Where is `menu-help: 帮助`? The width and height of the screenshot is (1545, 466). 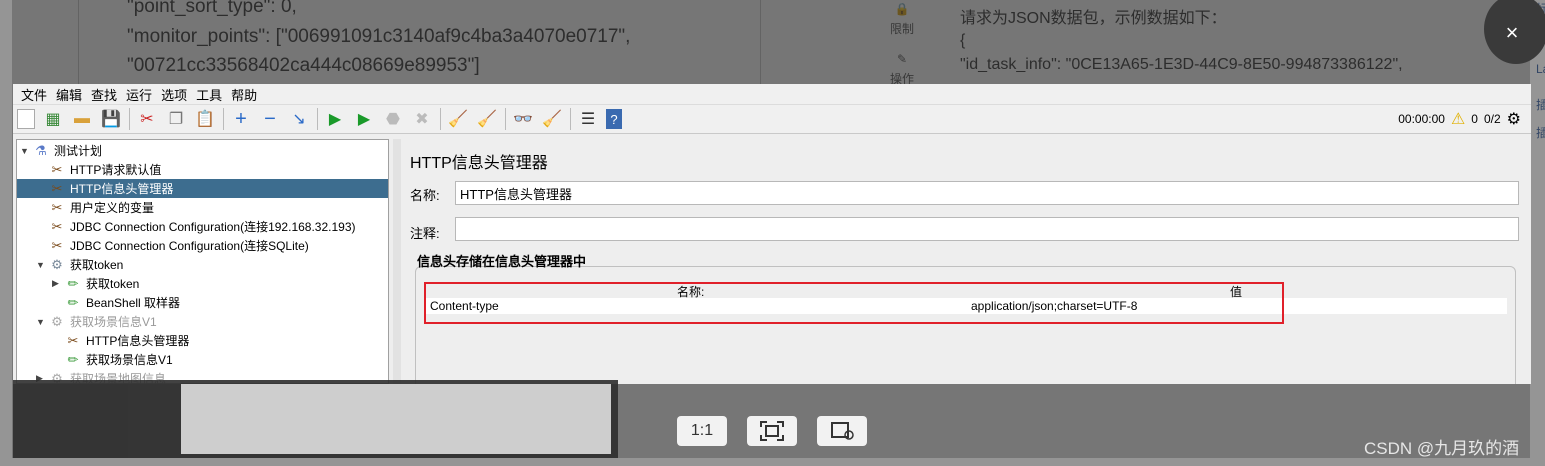 menu-help: 帮助 is located at coordinates (244, 94).